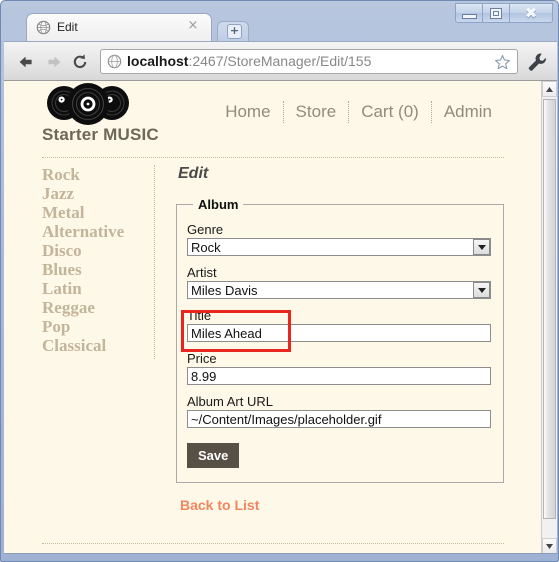 The width and height of the screenshot is (559, 562). Describe the element at coordinates (100, 135) in the screenshot. I see `site-brand: Starter MUSIC` at that location.